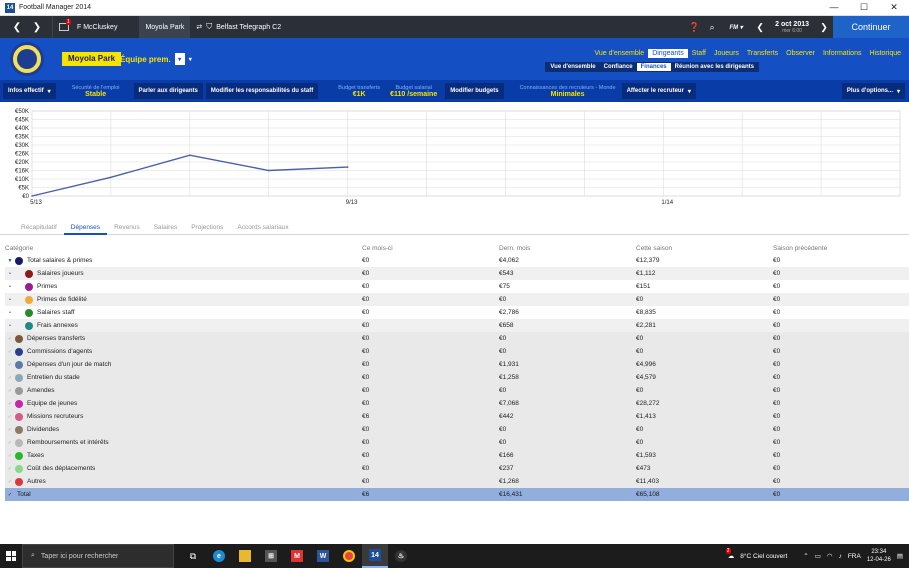 This screenshot has height=568, width=909. What do you see at coordinates (894, 7) in the screenshot?
I see `close-icon: ✕` at bounding box center [894, 7].